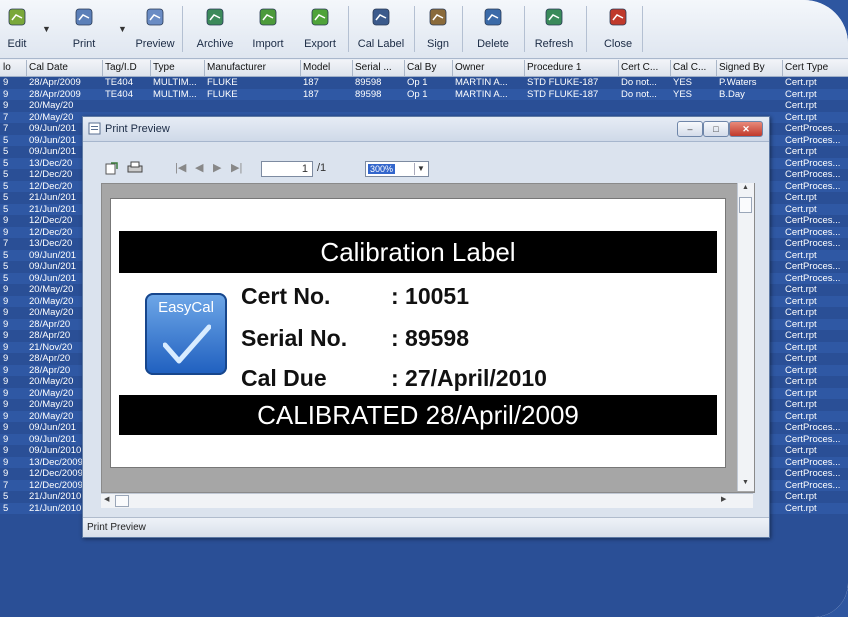  I want to click on toolbar-button-label: Cal Label, so click(381, 44).